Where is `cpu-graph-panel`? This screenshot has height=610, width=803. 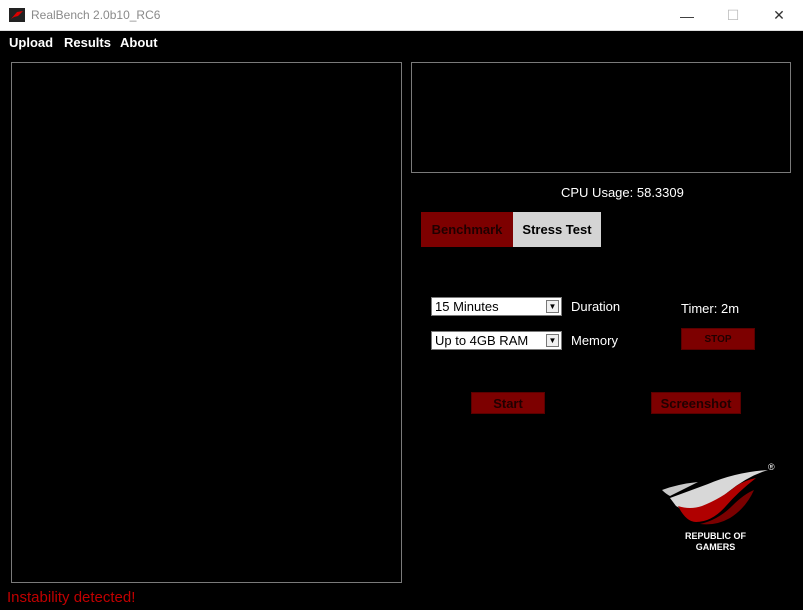 cpu-graph-panel is located at coordinates (601, 117).